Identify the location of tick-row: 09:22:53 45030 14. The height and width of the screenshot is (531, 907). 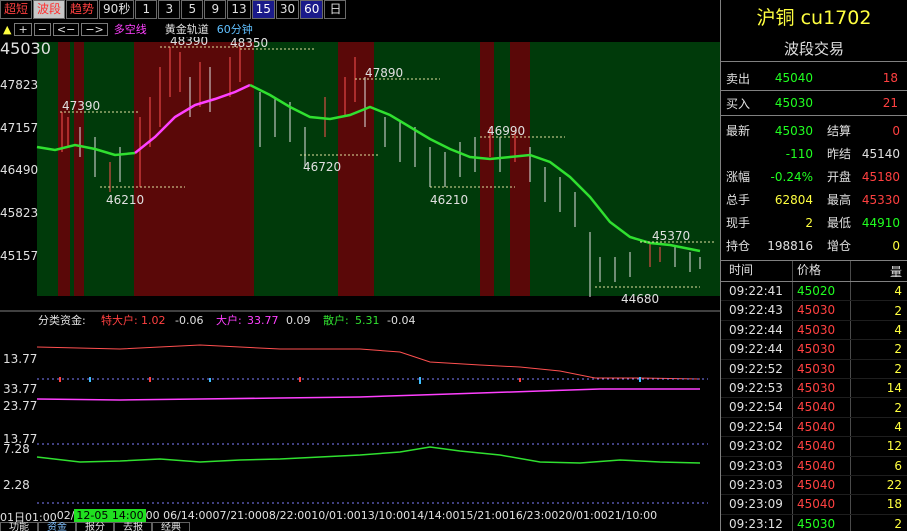
(814, 388).